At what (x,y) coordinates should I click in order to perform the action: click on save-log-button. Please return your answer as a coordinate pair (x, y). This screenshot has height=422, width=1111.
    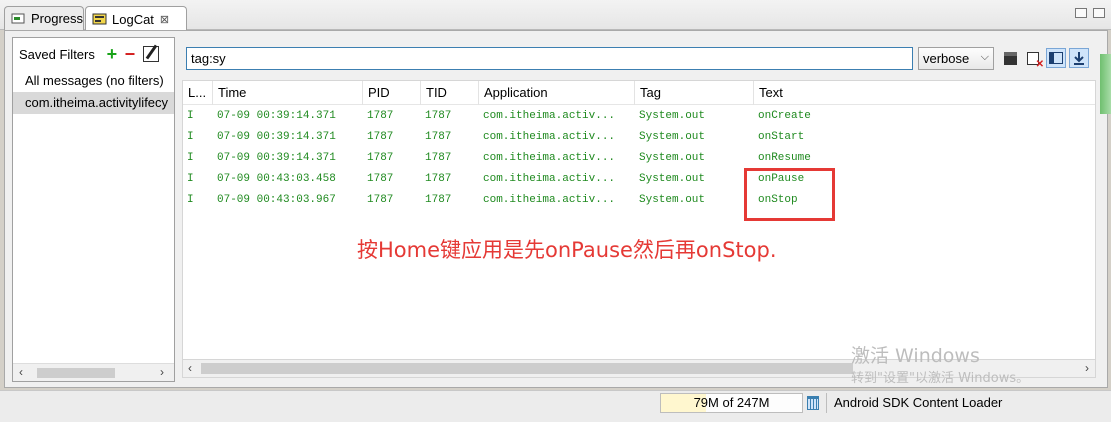
    Looking at the image, I should click on (1010, 58).